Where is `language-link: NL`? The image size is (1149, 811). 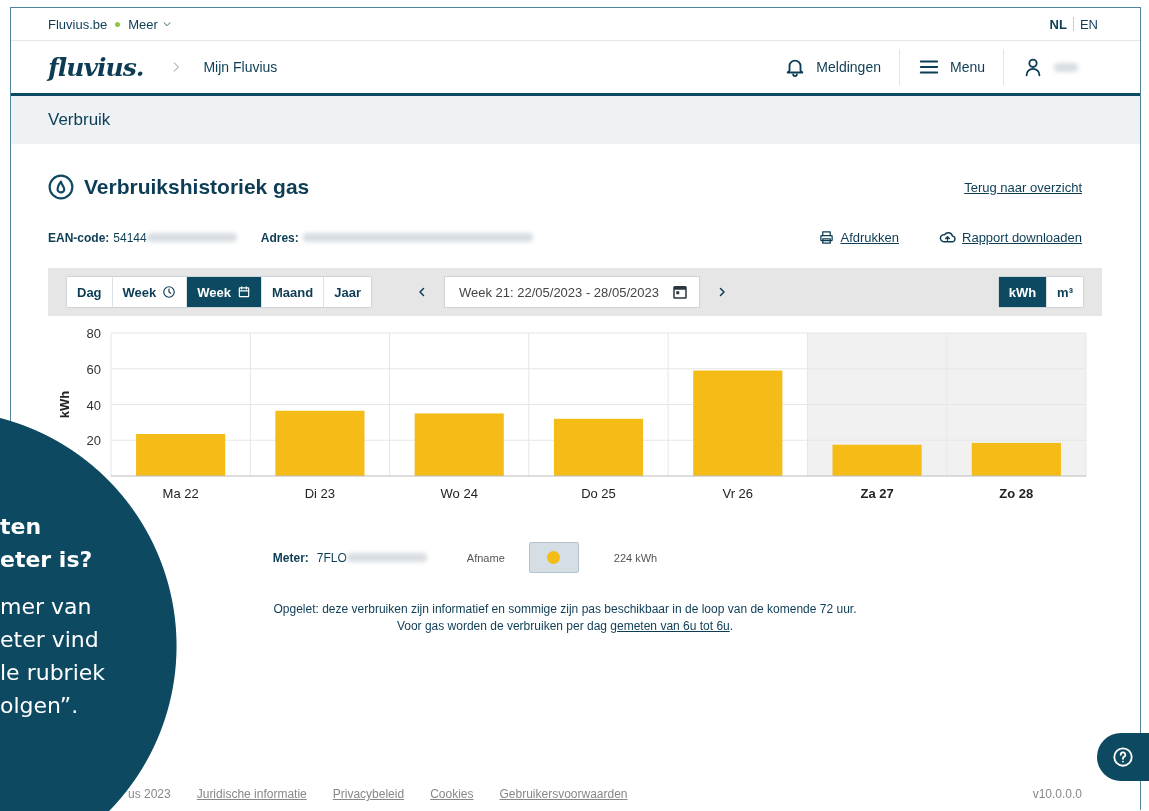 language-link: NL is located at coordinates (1058, 24).